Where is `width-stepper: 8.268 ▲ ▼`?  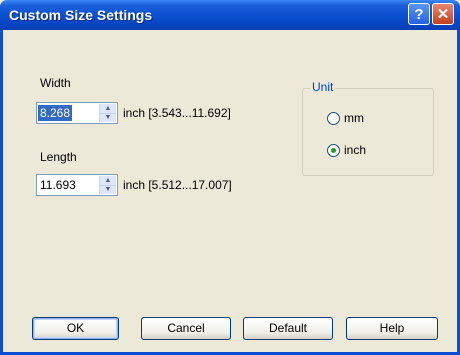
width-stepper: 8.268 ▲ ▼ is located at coordinates (77, 113).